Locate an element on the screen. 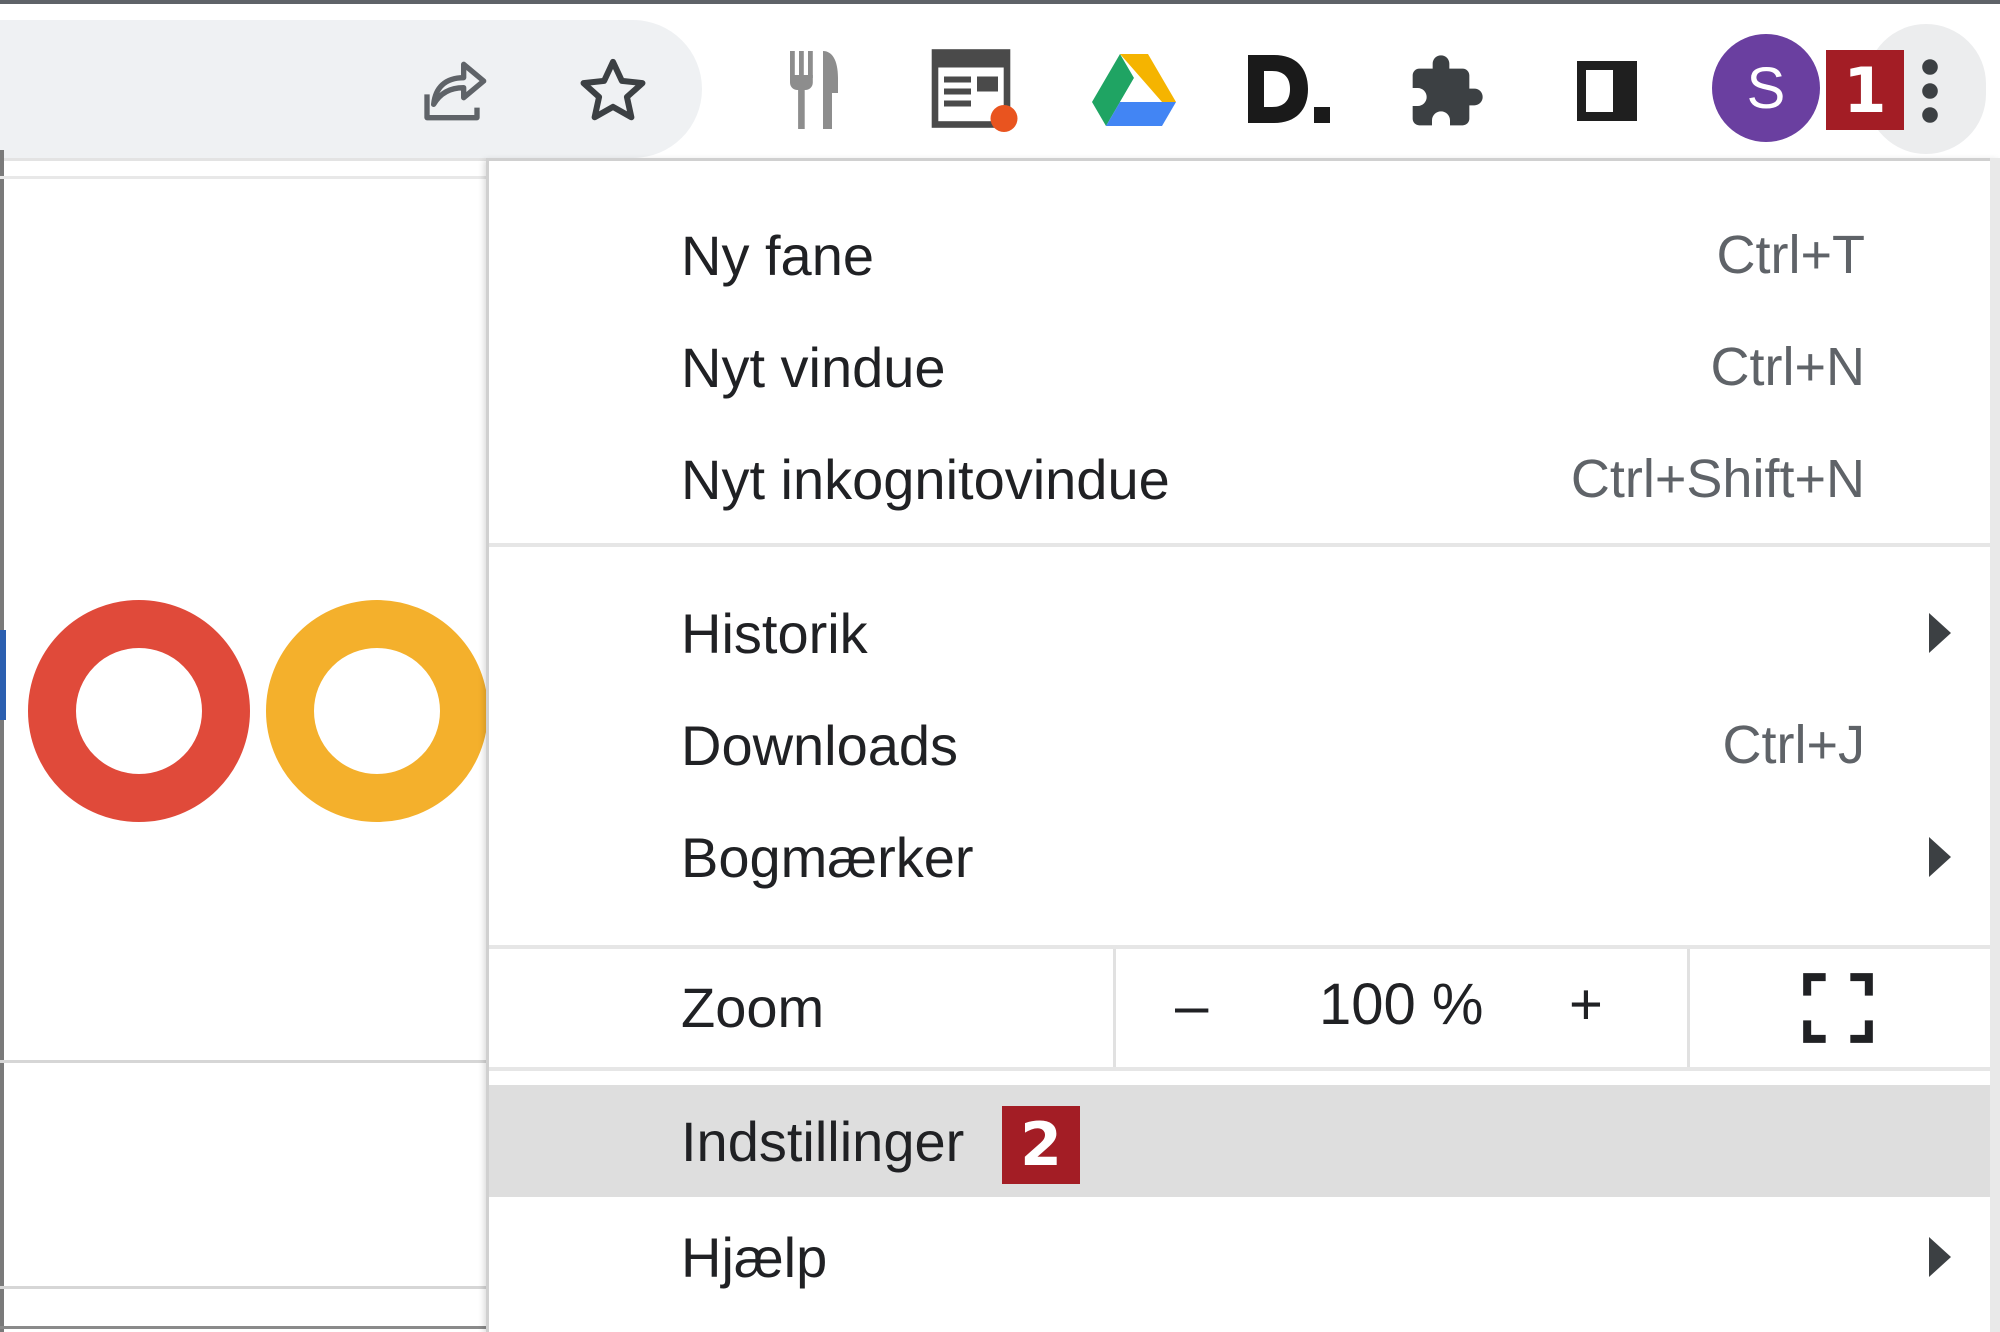  d-extension-icon is located at coordinates (1290, 89).